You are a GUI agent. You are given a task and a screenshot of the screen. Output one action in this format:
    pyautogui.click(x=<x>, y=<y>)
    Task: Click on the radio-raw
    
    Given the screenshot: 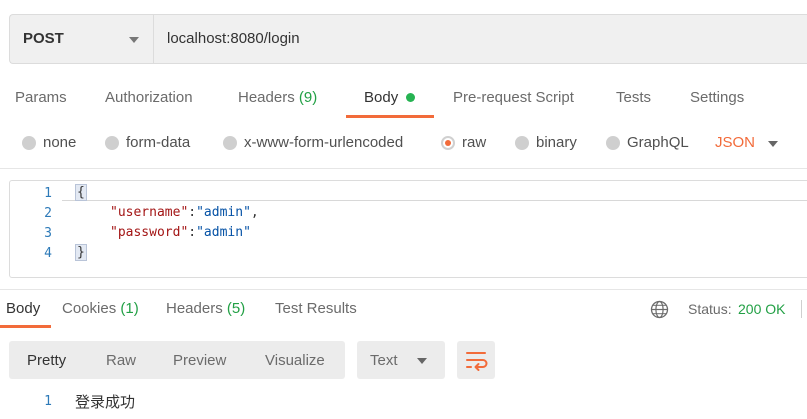 What is the action you would take?
    pyautogui.click(x=448, y=143)
    